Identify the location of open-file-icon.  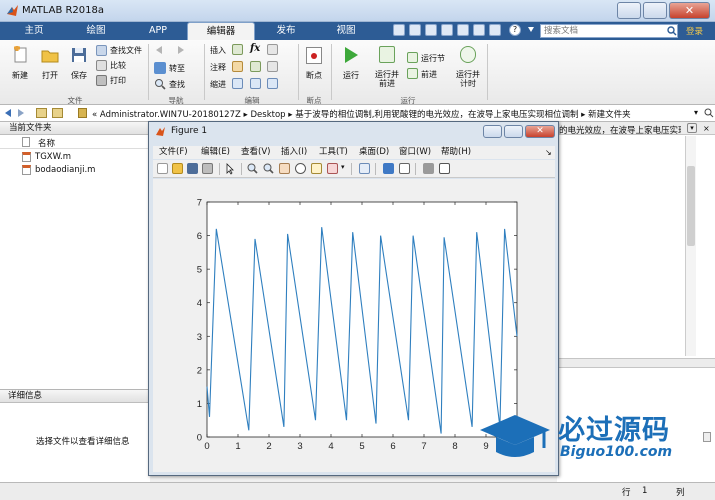
(177, 168).